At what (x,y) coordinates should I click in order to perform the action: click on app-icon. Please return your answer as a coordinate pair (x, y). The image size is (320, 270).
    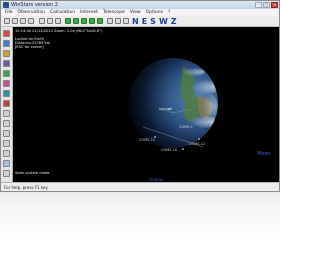
    Looking at the image, I should click on (6, 5).